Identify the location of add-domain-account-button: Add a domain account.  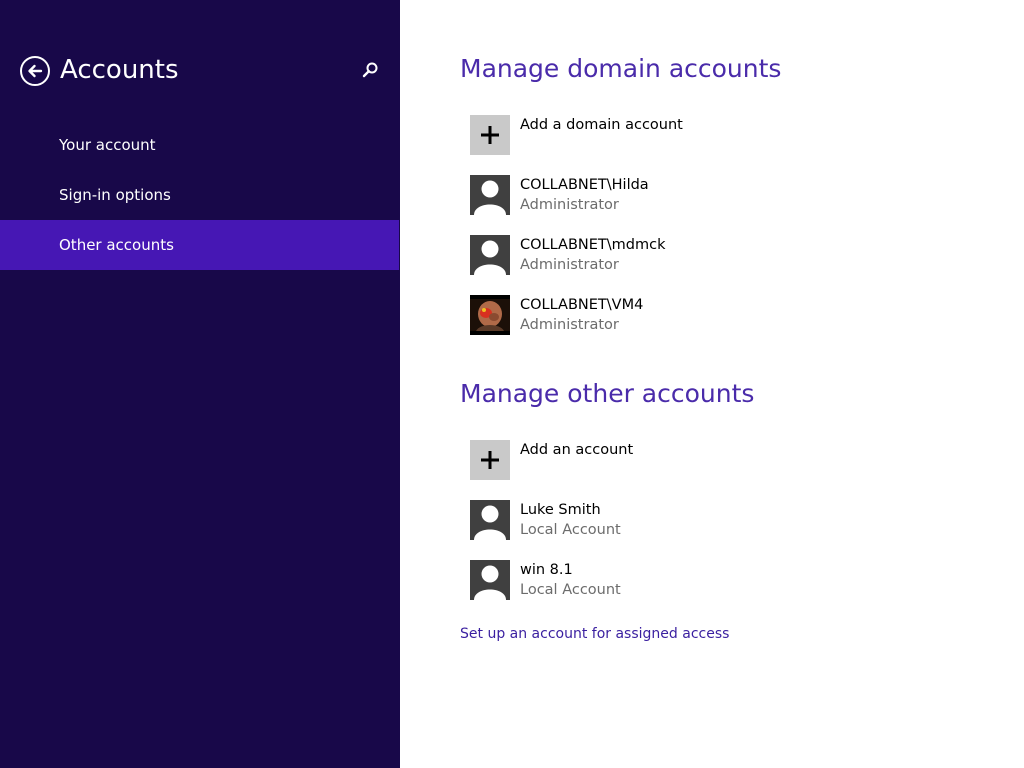
(680, 135).